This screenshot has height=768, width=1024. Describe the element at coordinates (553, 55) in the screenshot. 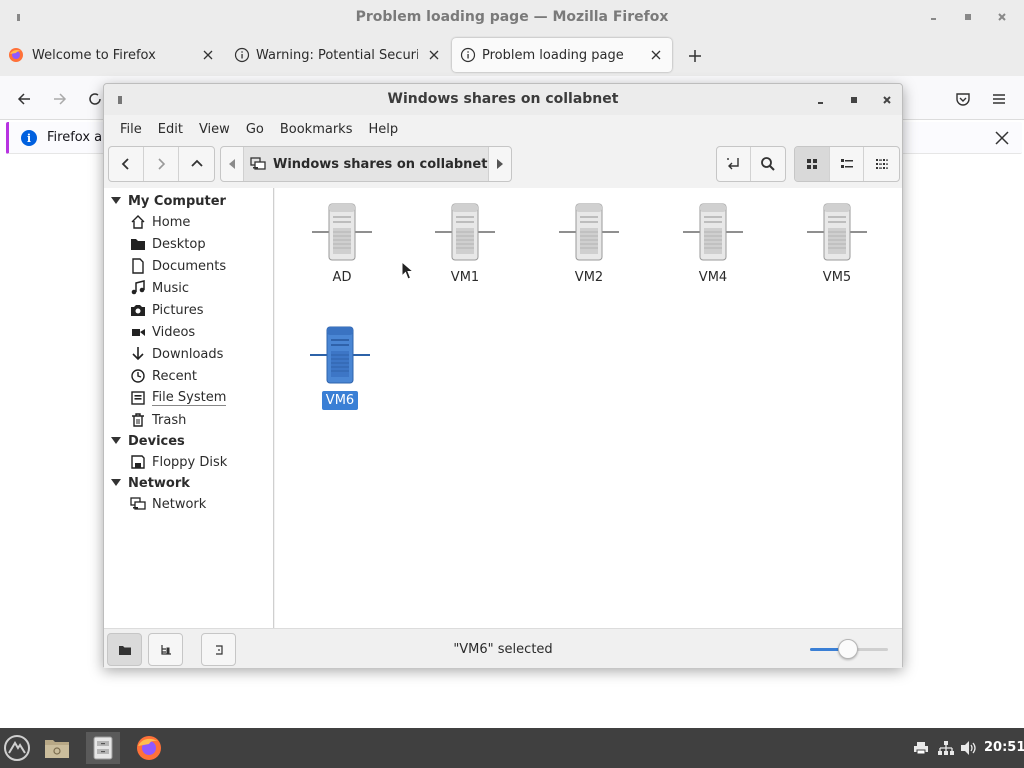

I see `tab-label: Problem loading page` at that location.